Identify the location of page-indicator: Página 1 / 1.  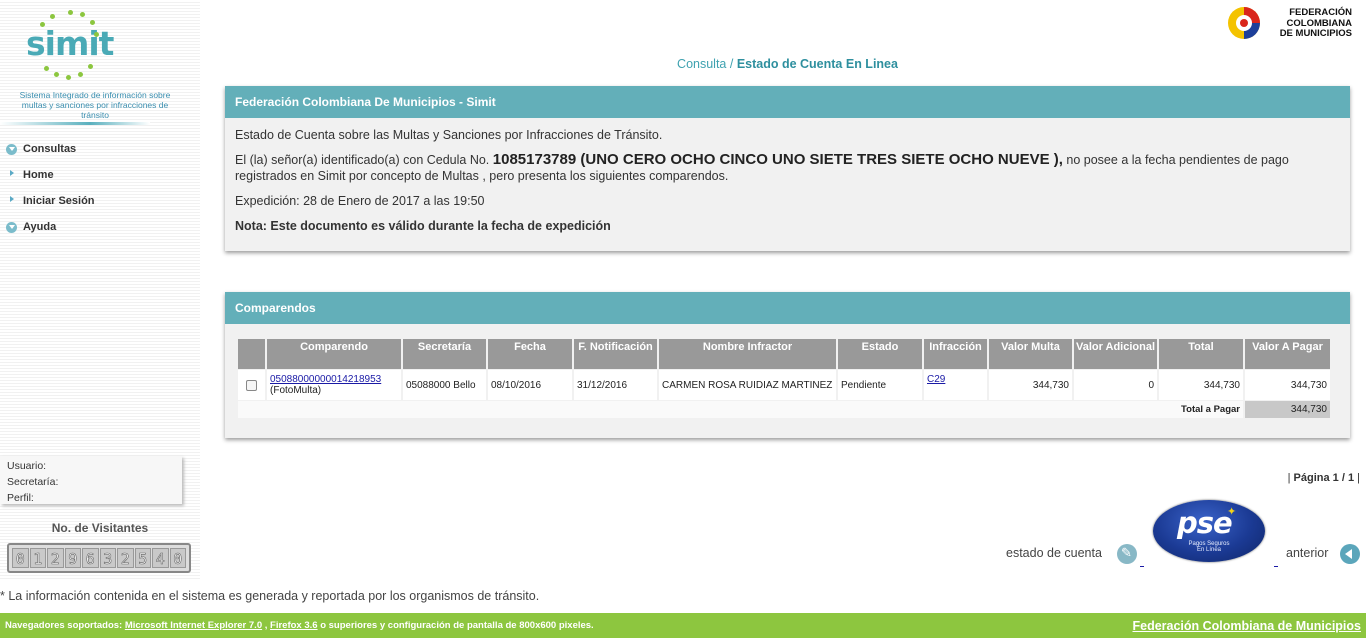
(1324, 478).